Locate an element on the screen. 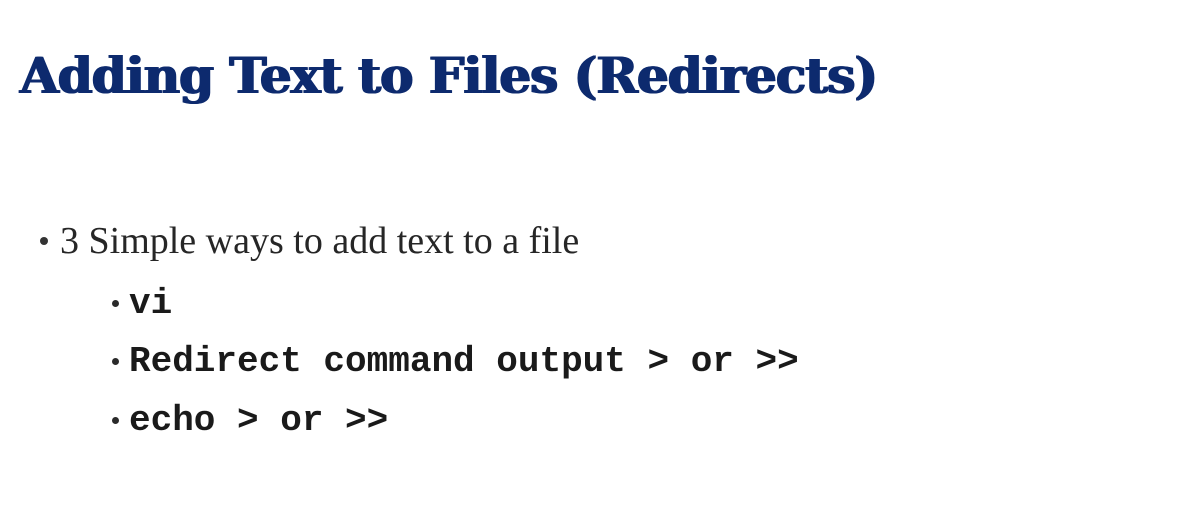  bullet-row: 3 Simple ways to add text to a file is located at coordinates (419, 241).